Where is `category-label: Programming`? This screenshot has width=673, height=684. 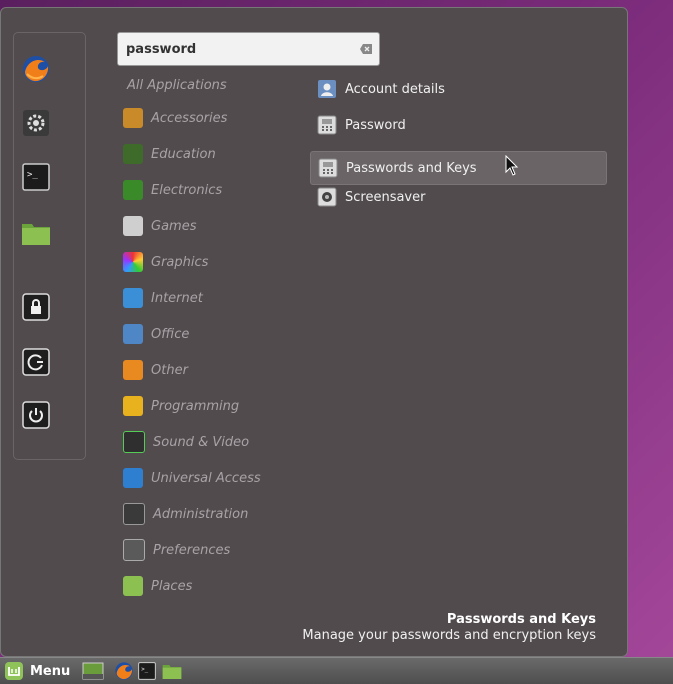 category-label: Programming is located at coordinates (195, 406).